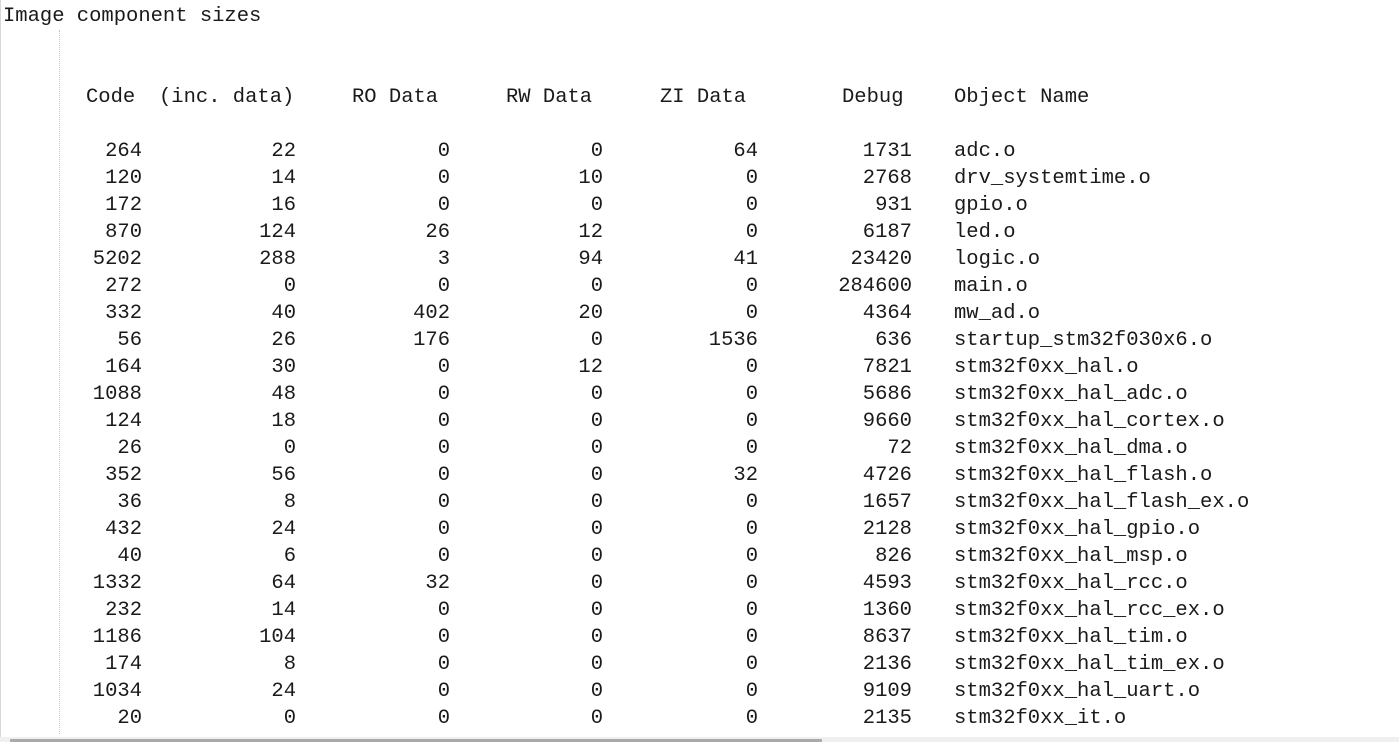 This screenshot has width=1399, height=742. I want to click on table-row: 174 8 0 0 0 2136 stm32f0xx_hal_tim_ex.o, so click(699, 664).